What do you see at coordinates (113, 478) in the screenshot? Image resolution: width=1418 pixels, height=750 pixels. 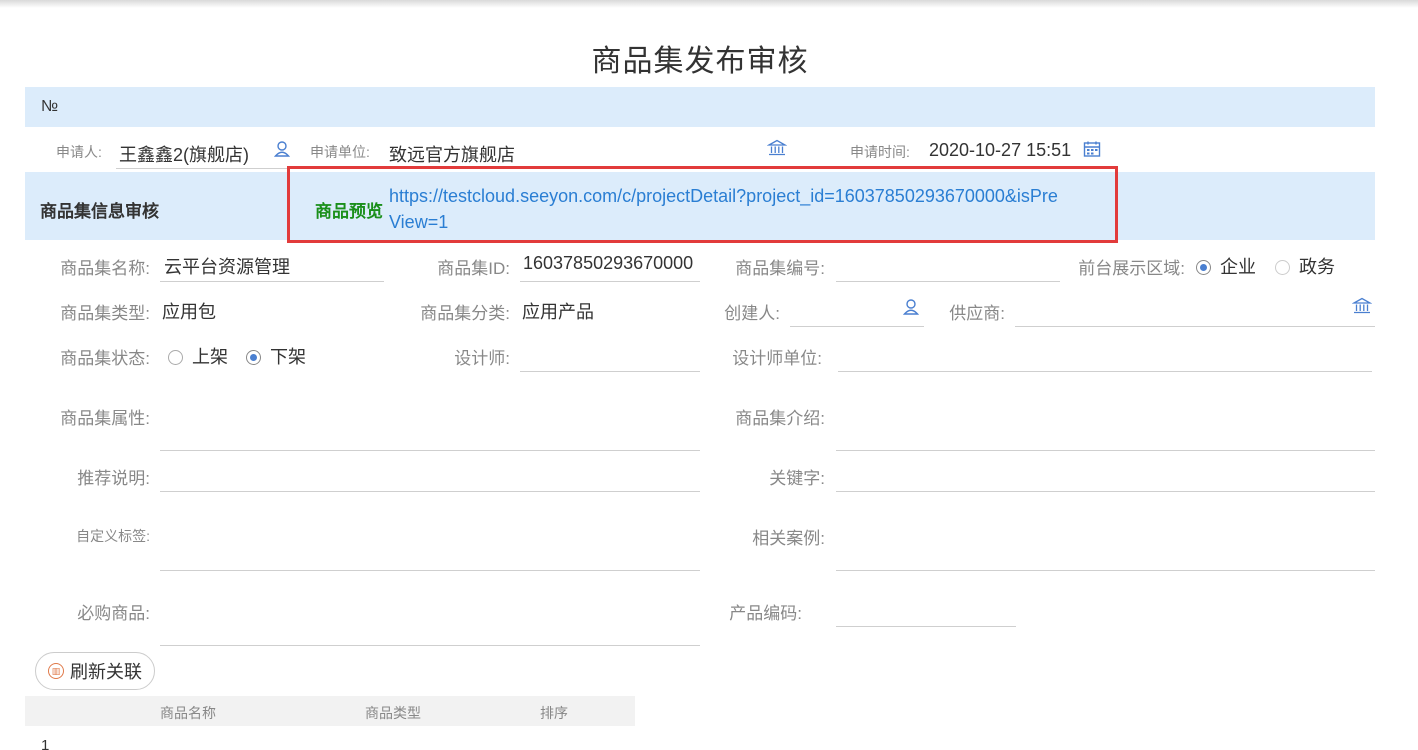 I see `recommend-label: 推荐说明:` at bounding box center [113, 478].